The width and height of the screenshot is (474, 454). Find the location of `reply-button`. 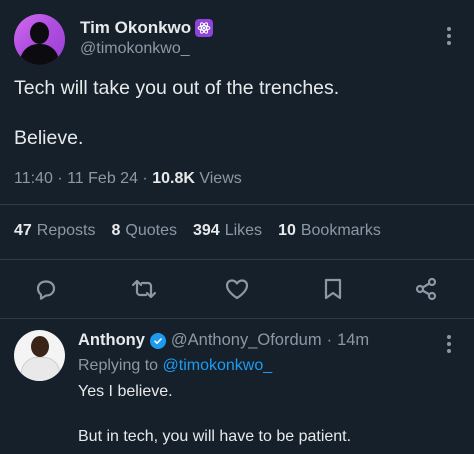

reply-button is located at coordinates (46, 291).